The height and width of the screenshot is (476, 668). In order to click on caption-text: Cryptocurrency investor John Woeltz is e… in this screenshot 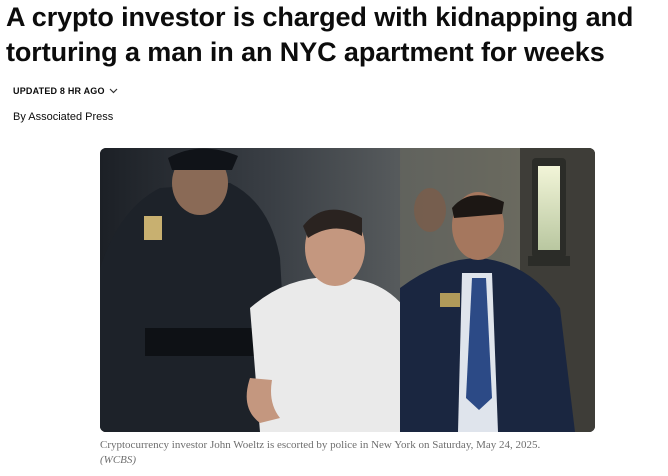, I will do `click(320, 445)`.